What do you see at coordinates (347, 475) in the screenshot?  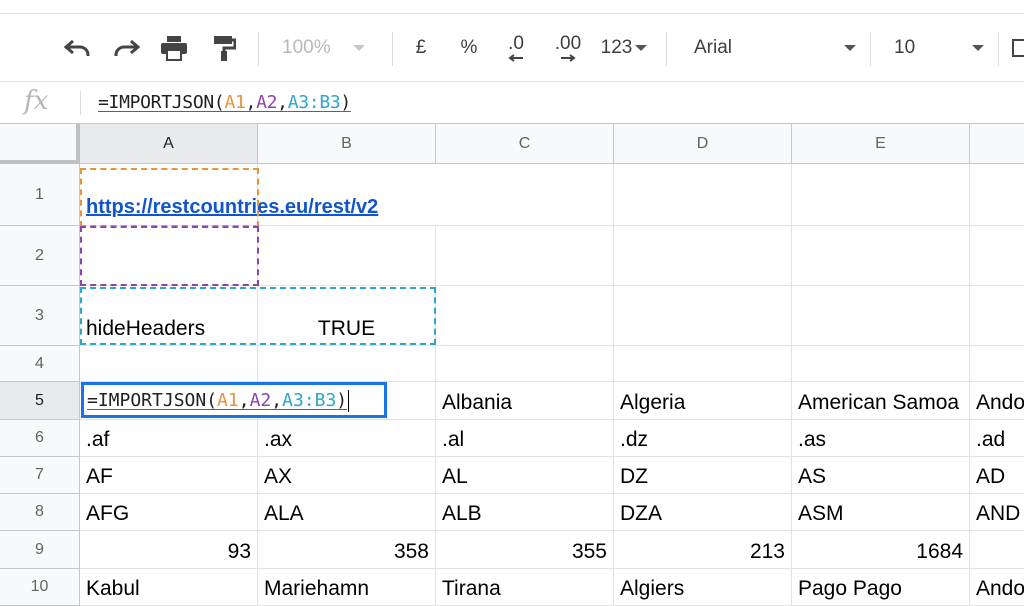 I see `cell-b7: AX` at bounding box center [347, 475].